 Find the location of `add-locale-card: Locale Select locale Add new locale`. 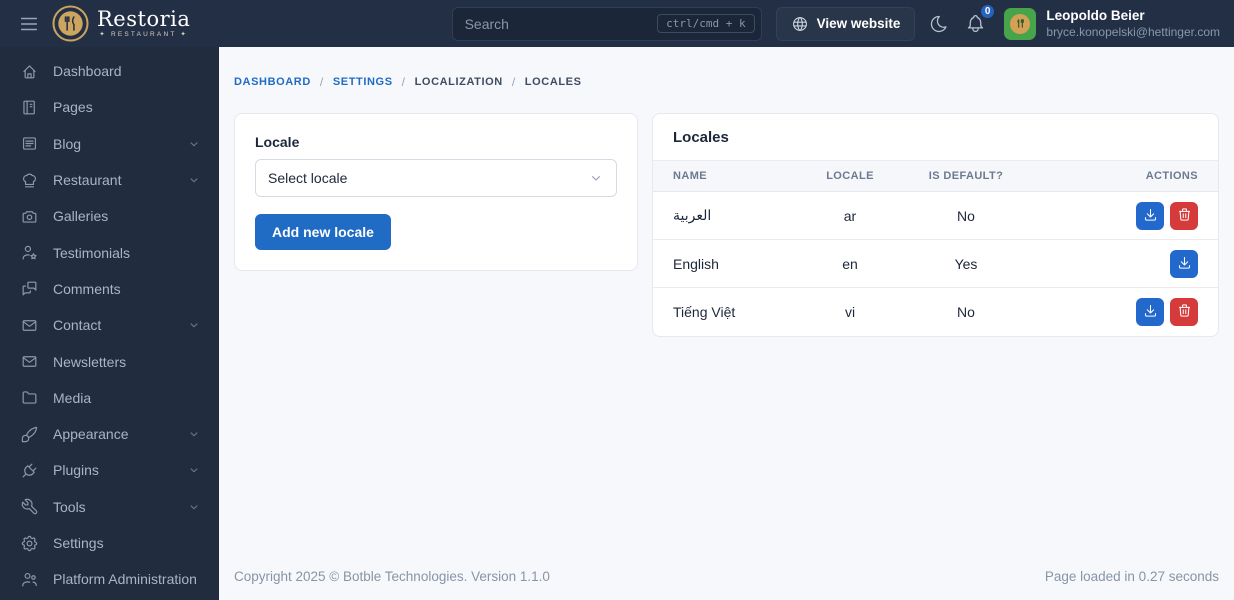

add-locale-card: Locale Select locale Add new locale is located at coordinates (436, 192).